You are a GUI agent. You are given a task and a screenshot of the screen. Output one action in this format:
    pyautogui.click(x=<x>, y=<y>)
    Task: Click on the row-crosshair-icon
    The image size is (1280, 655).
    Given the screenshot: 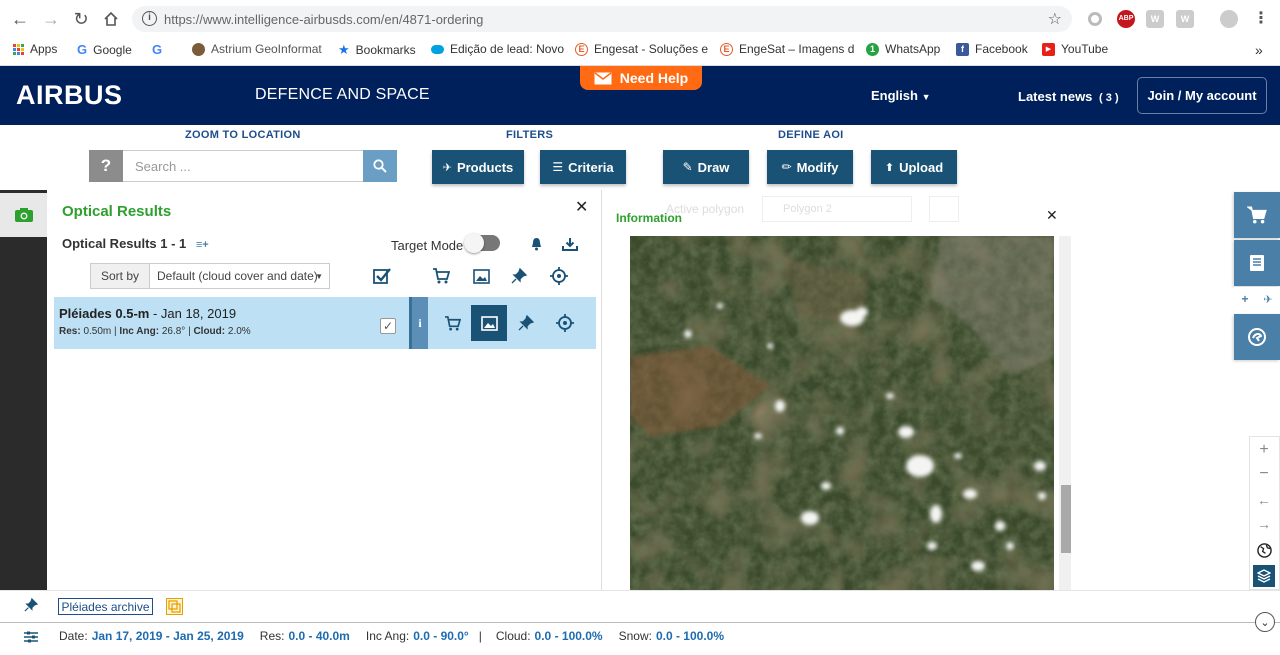 What is the action you would take?
    pyautogui.click(x=565, y=323)
    